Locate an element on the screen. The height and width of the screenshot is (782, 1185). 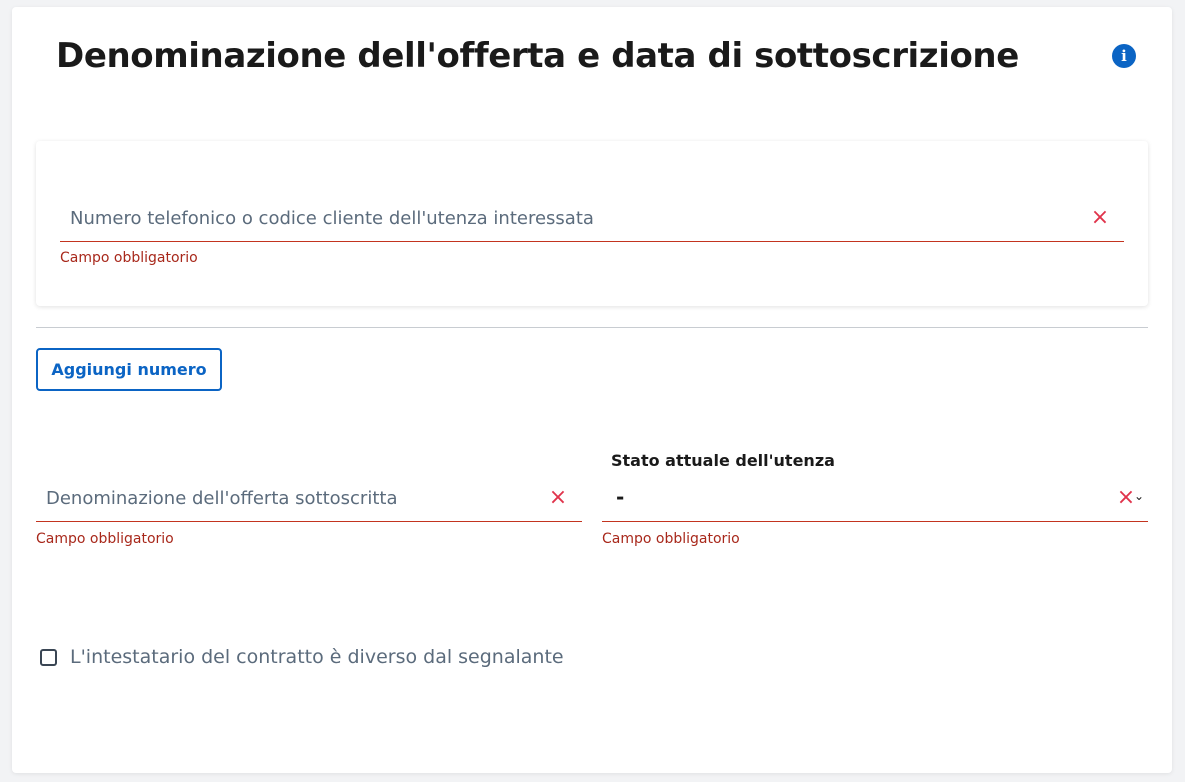
status-select-label: Stato attuale dell'utenza is located at coordinates (723, 460).